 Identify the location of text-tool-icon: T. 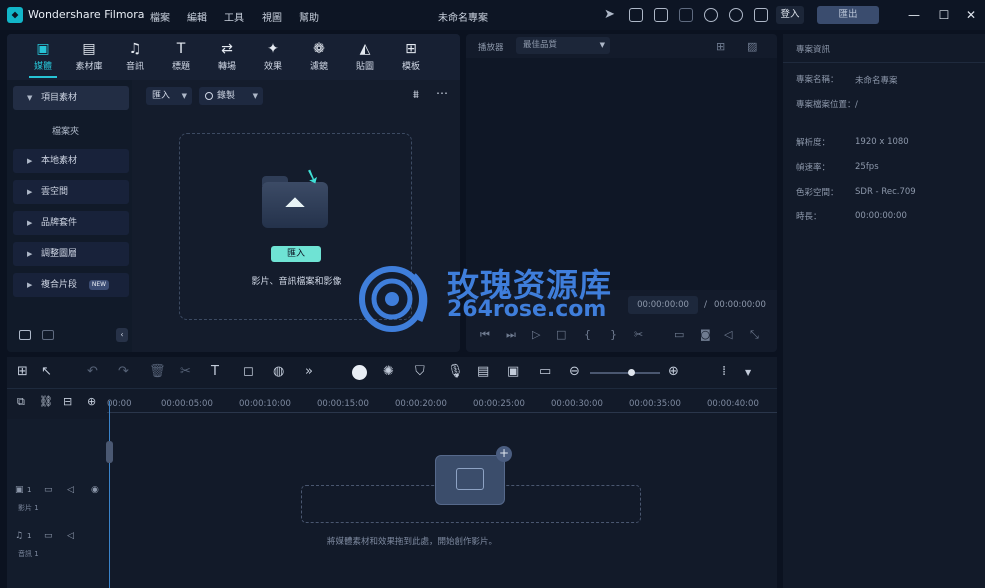
(215, 371).